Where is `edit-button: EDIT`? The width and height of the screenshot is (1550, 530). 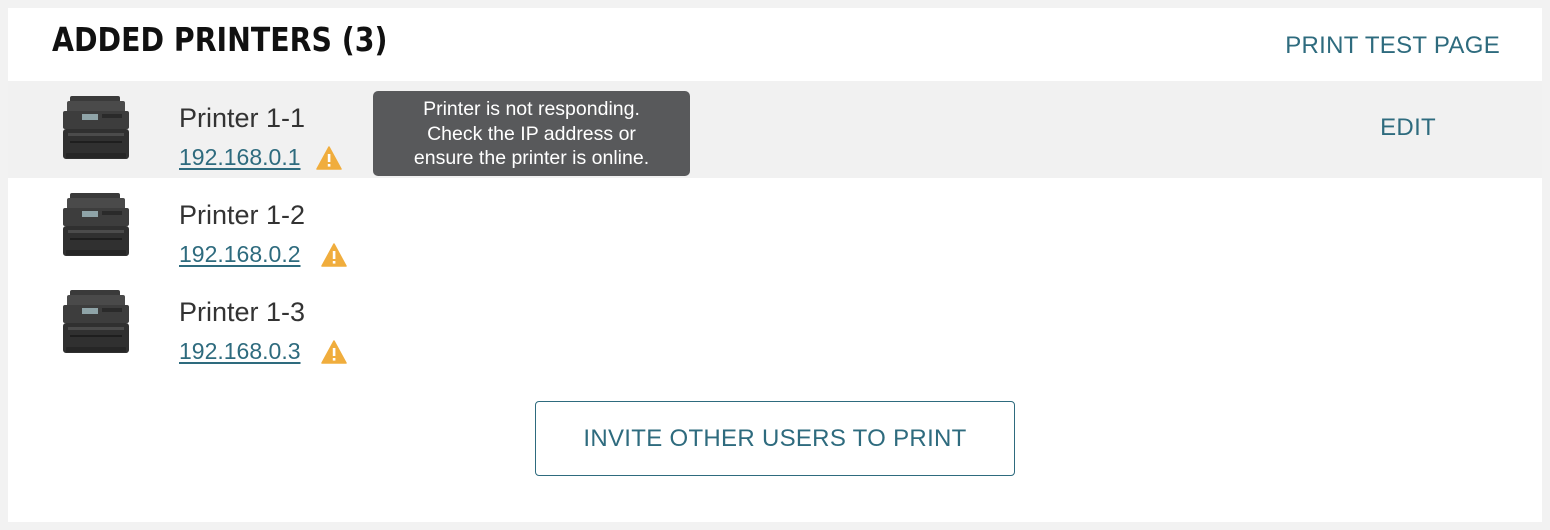 edit-button: EDIT is located at coordinates (1408, 128).